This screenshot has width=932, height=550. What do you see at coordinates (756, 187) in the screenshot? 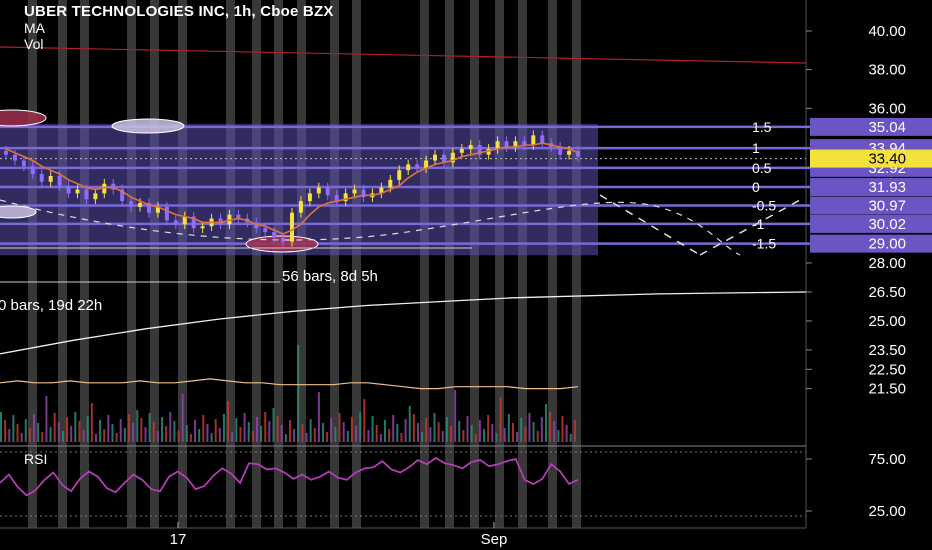
I see `fib-level-label-3: 0` at bounding box center [756, 187].